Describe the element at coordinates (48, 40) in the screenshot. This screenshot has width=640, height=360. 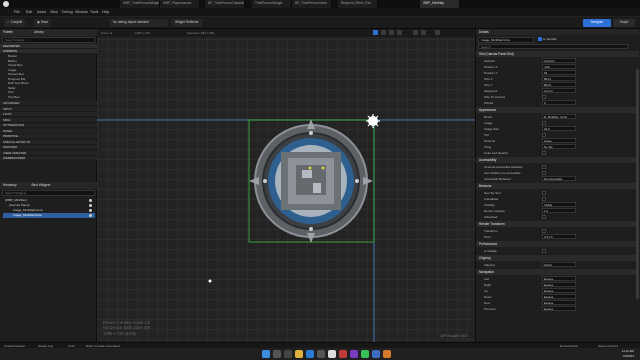
I see `palette-search-input: Search Palette` at that location.